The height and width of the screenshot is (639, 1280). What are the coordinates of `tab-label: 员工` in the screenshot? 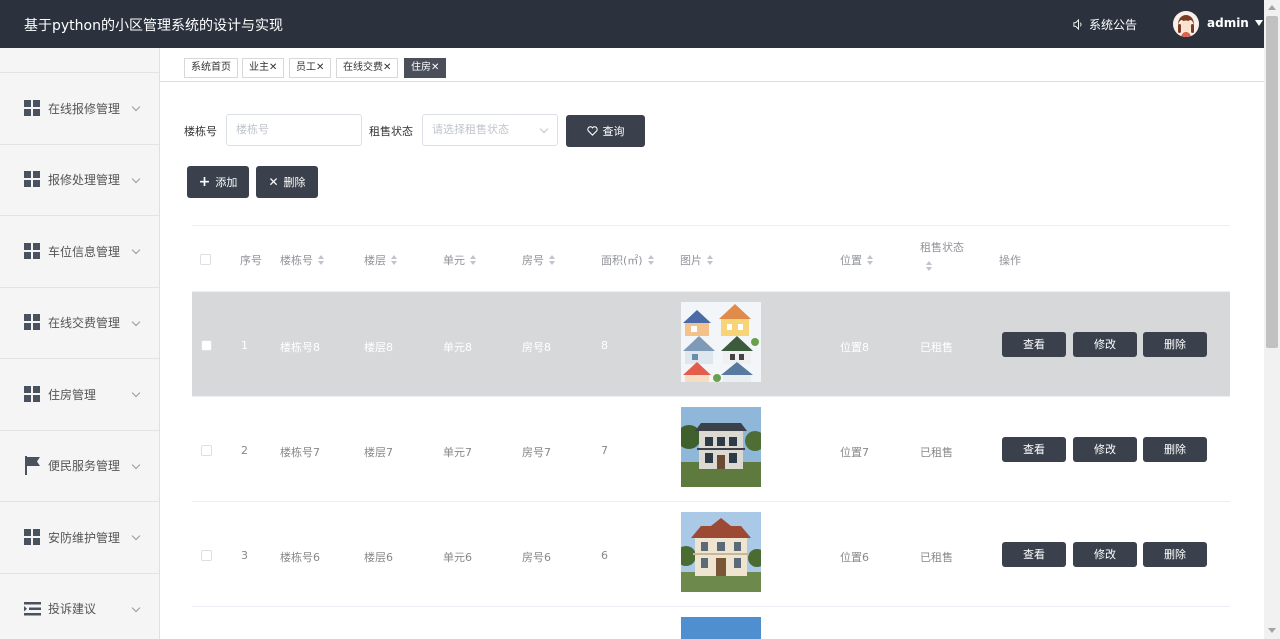 It's located at (306, 67).